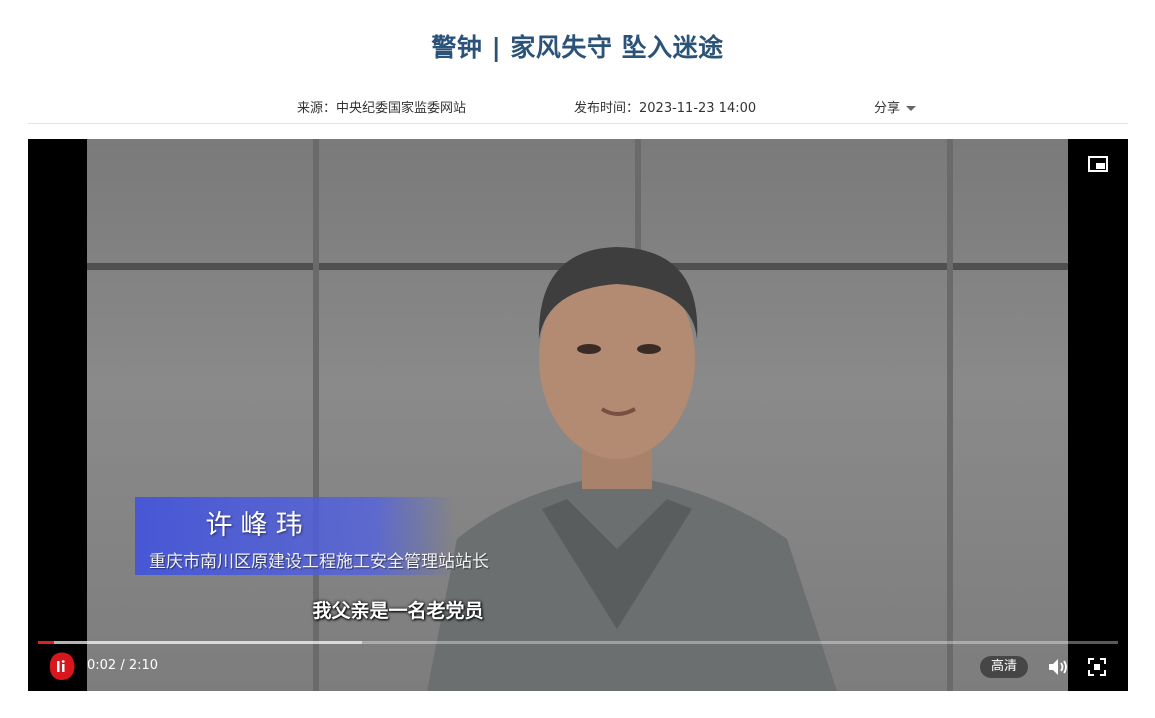 The width and height of the screenshot is (1155, 718). I want to click on time-display: 0:02 / 2:10, so click(123, 665).